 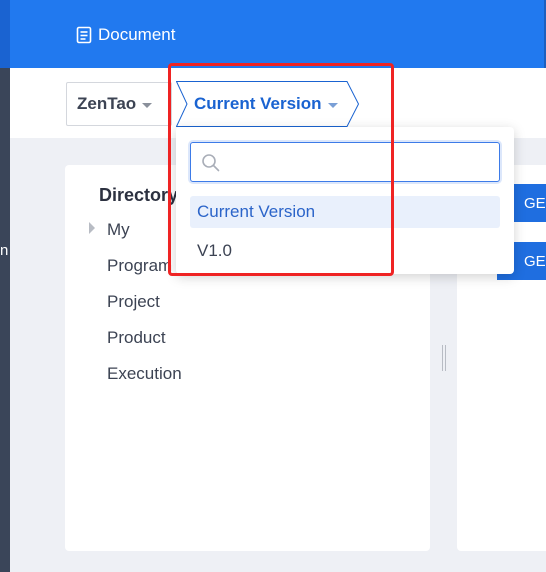 What do you see at coordinates (211, 163) in the screenshot?
I see `search-icon` at bounding box center [211, 163].